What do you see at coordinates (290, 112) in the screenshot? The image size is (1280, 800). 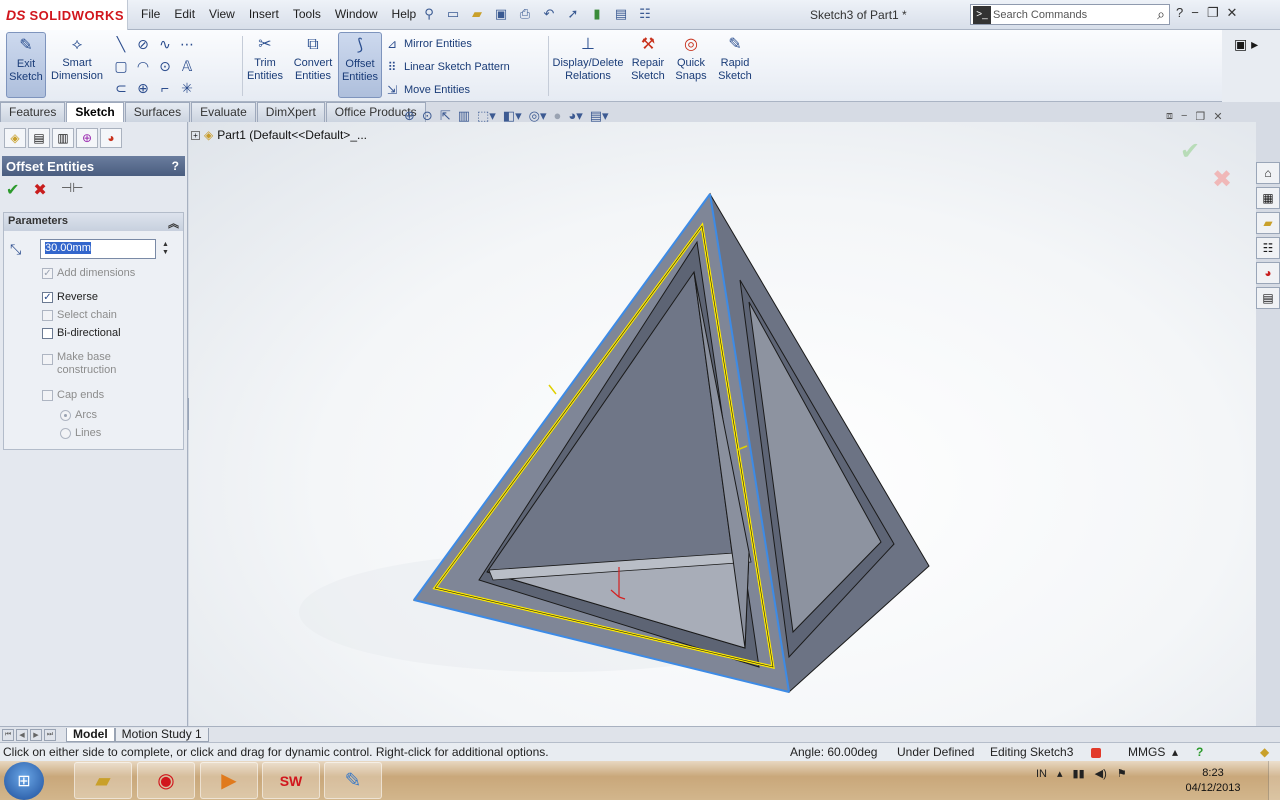 I see `tab-dimxpert: DimXpert` at bounding box center [290, 112].